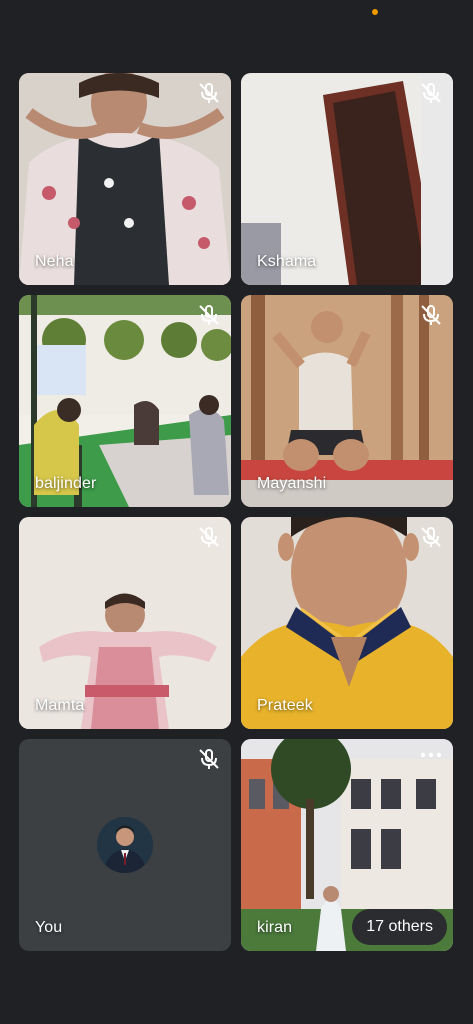 The image size is (473, 1024). I want to click on participant-name: You, so click(49, 927).